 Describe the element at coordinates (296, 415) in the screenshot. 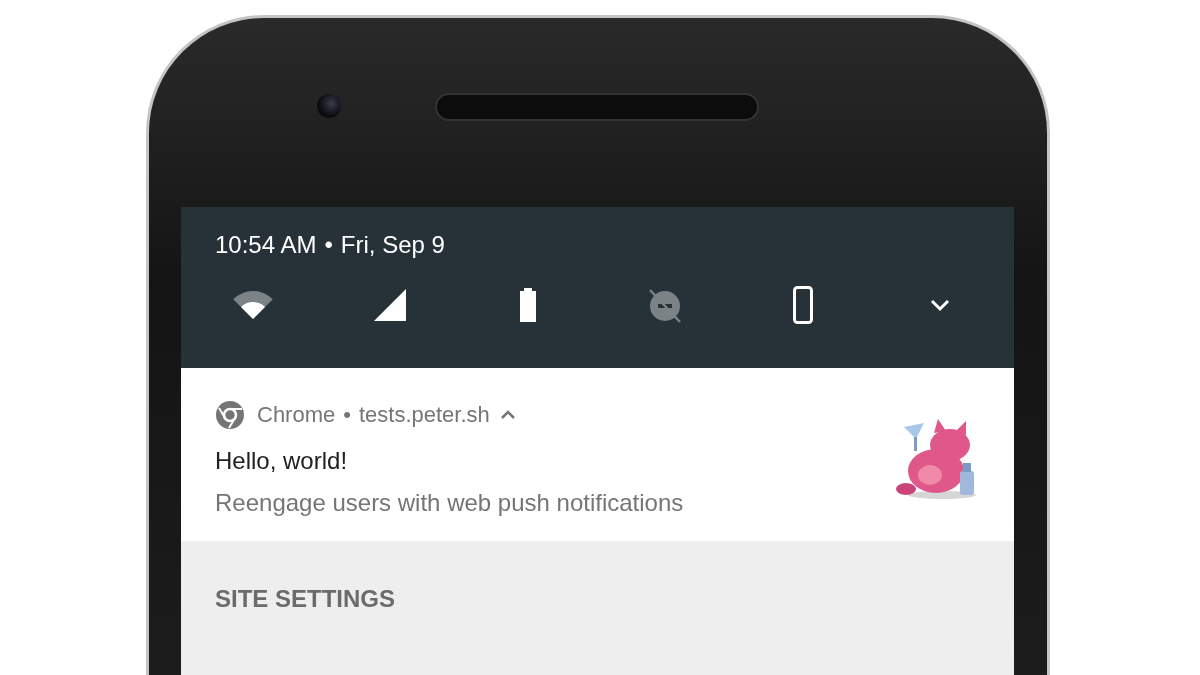

I see `app-name: Chrome` at that location.